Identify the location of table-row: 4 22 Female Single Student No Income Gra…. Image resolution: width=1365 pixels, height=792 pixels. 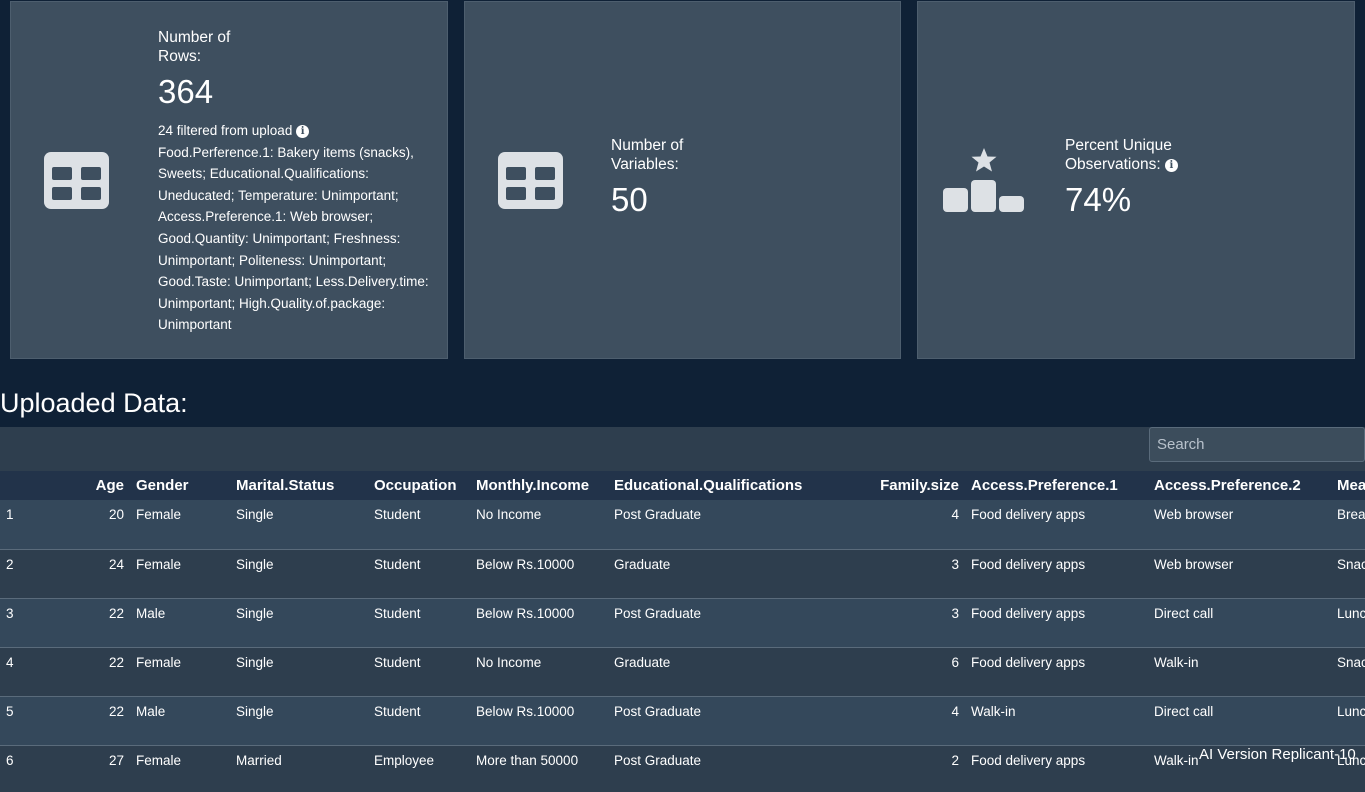
(682, 671).